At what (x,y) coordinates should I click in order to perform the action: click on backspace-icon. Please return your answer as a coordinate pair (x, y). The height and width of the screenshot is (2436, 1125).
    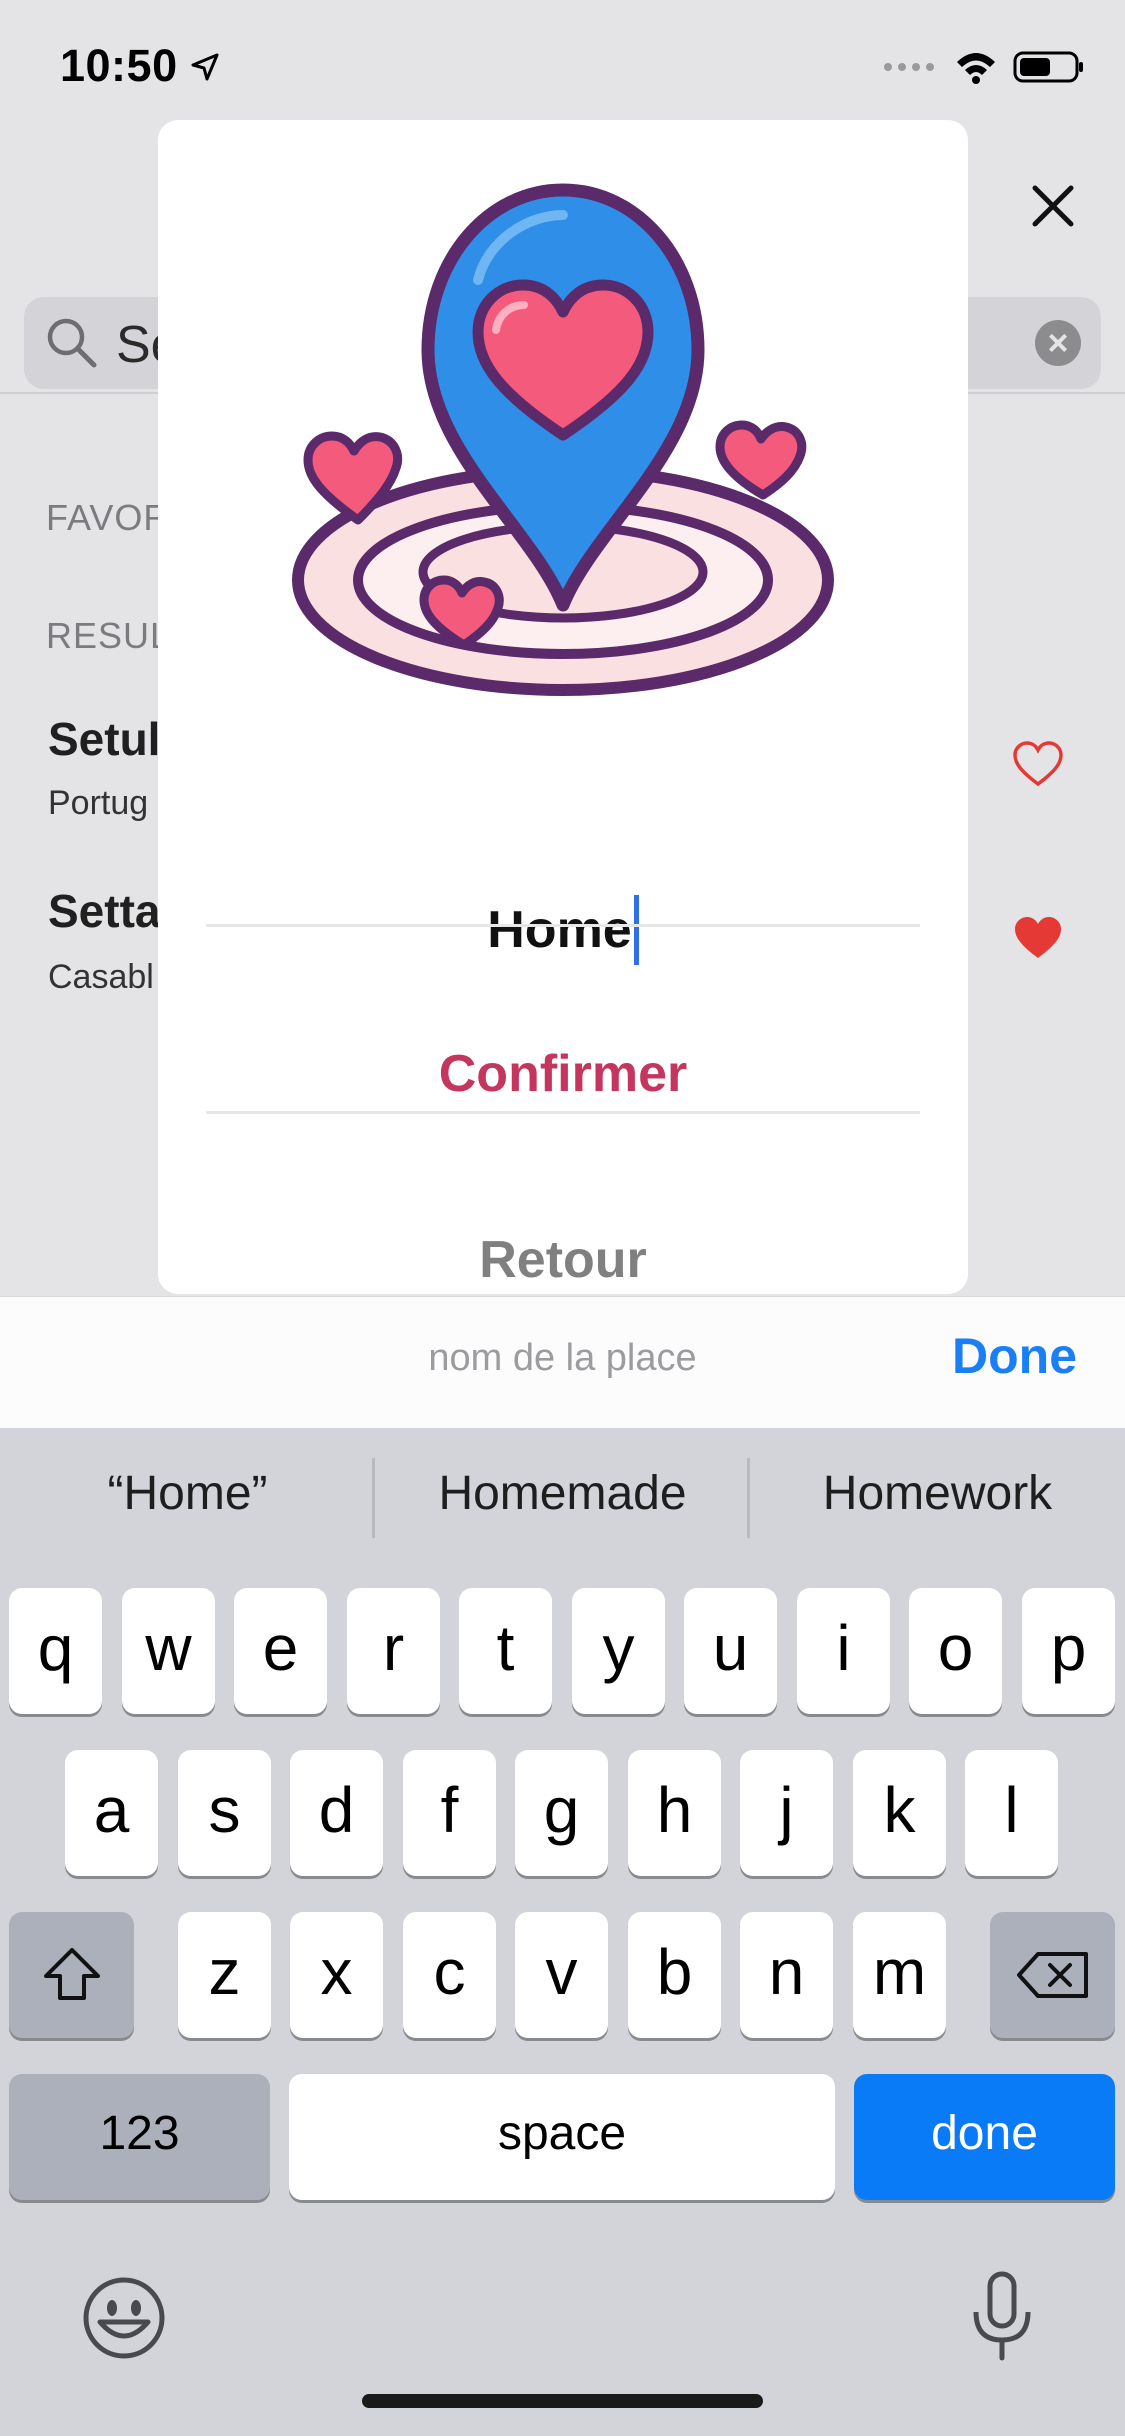
    Looking at the image, I should click on (1052, 1975).